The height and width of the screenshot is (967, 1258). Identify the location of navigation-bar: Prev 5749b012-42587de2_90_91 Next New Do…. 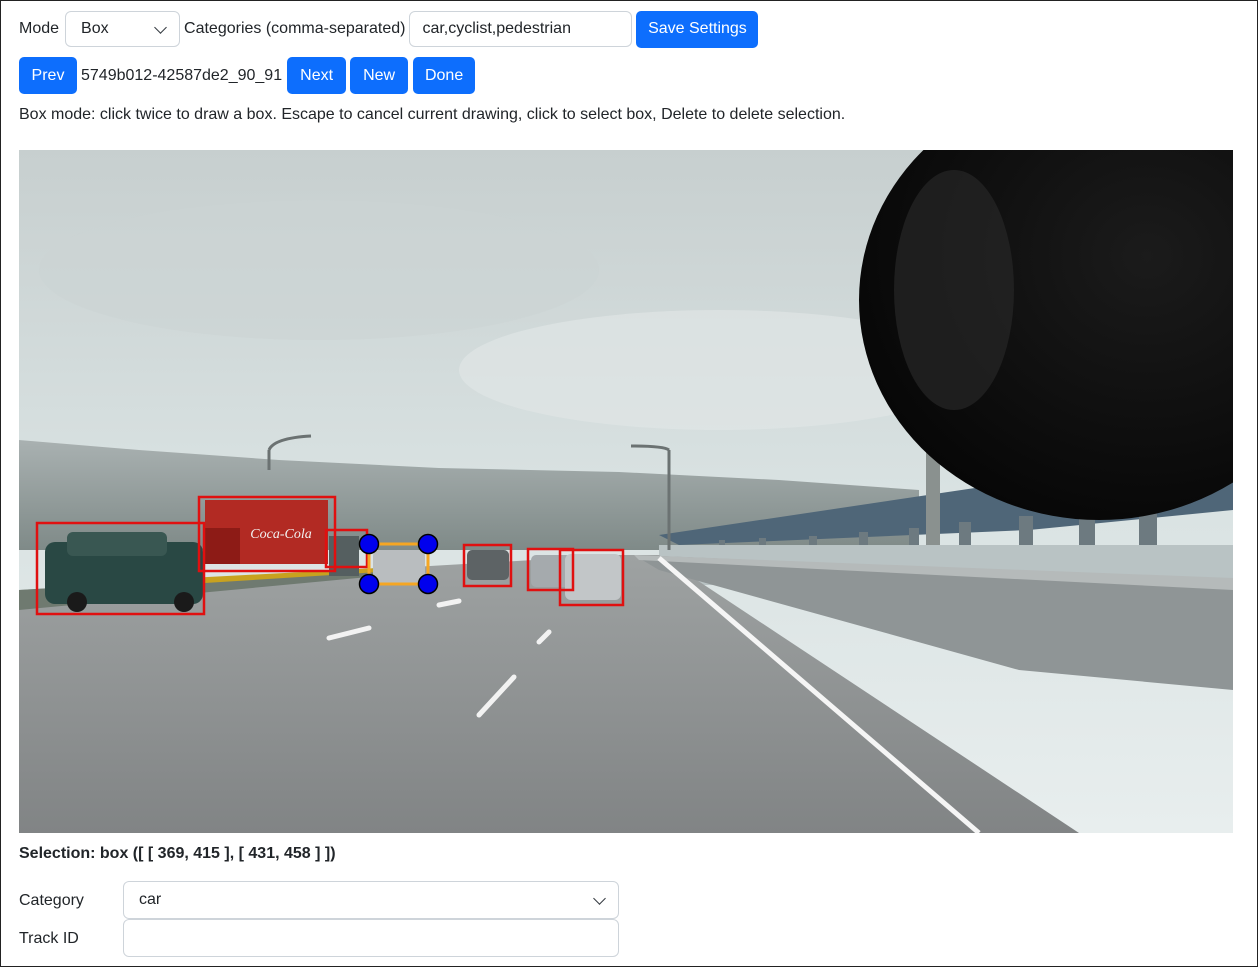
(247, 75).